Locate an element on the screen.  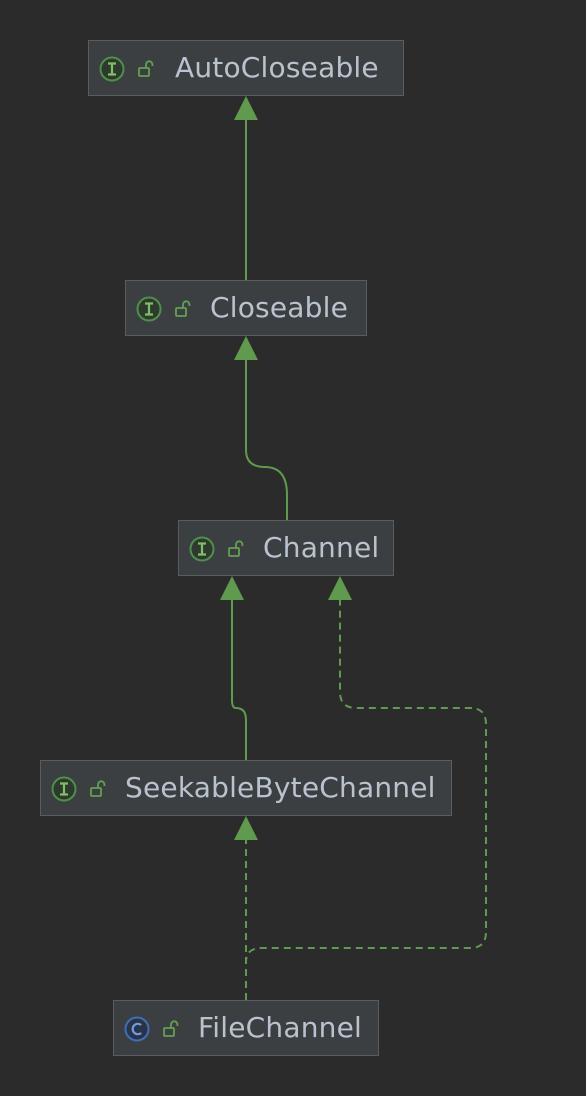
arrowhead-channel-dashed is located at coordinates (340, 588).